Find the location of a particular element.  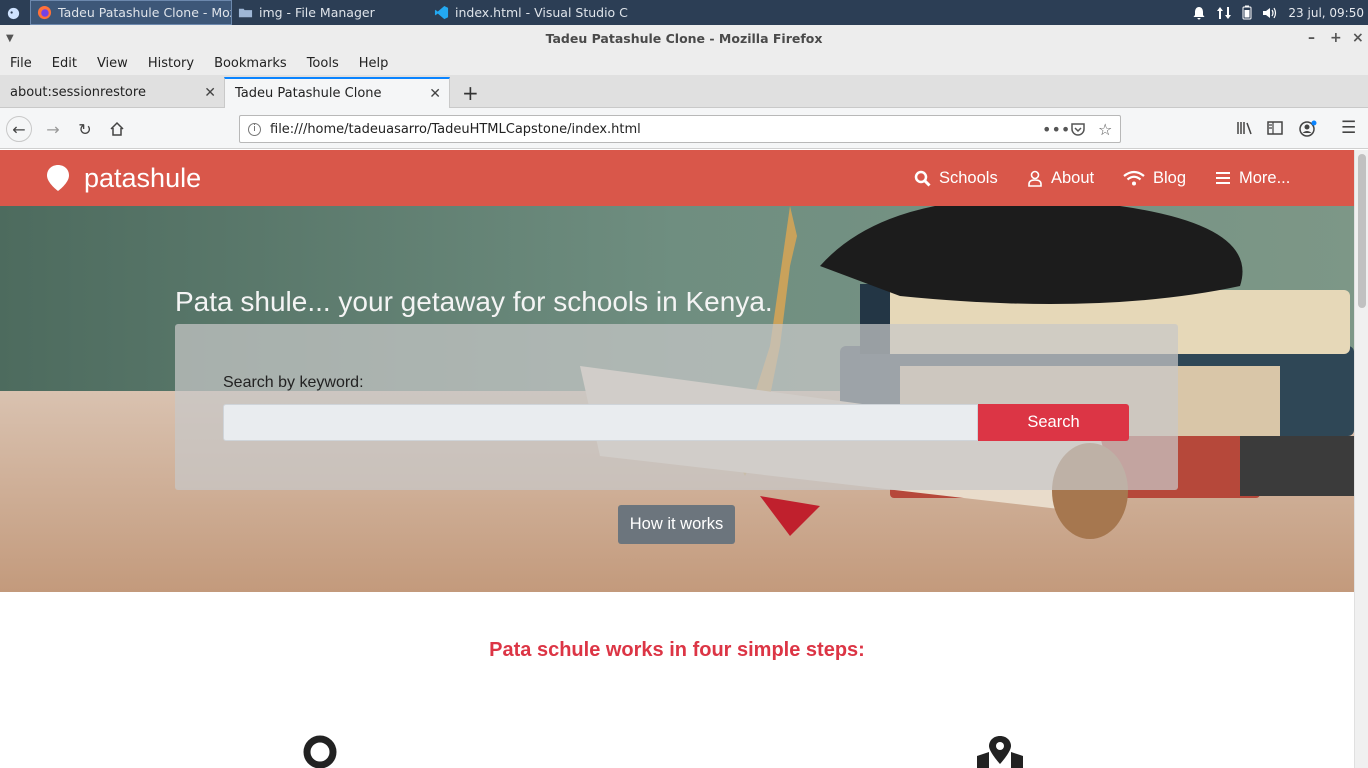

taskbar-app-file-manager: img - File Manager is located at coordinates (330, 12).